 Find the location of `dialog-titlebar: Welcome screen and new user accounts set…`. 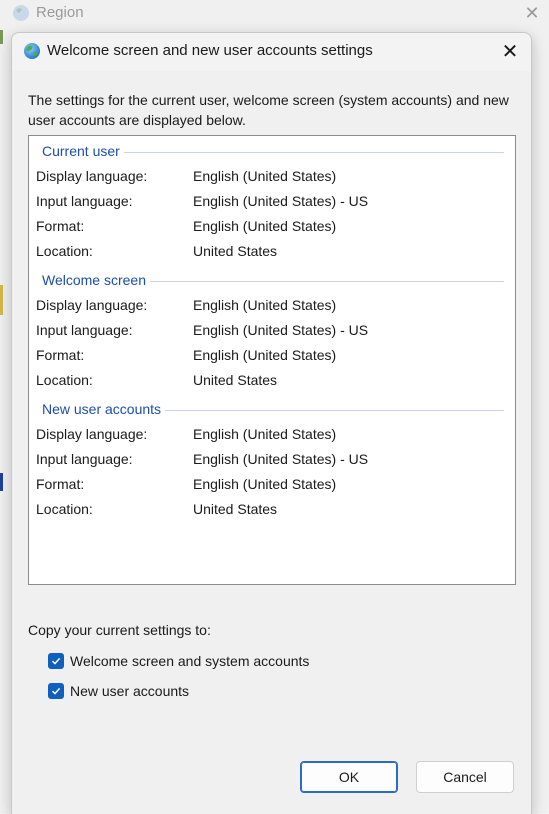

dialog-titlebar: Welcome screen and new user accounts set… is located at coordinates (271, 52).